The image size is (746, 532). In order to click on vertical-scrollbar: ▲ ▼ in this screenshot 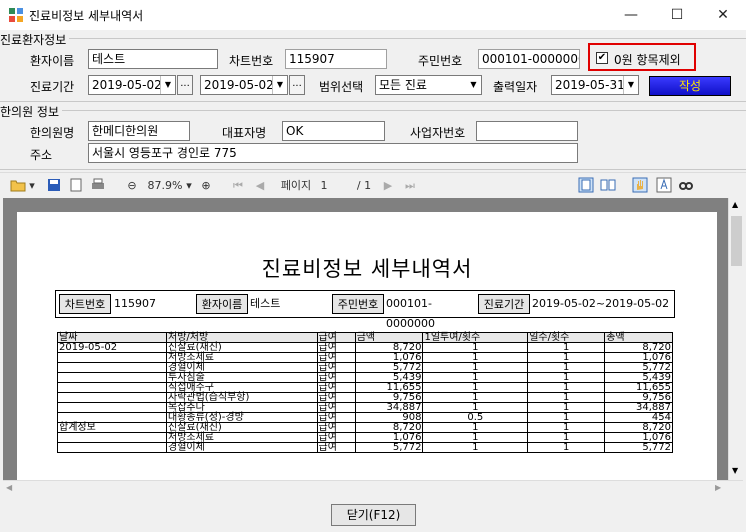, I will do `click(735, 339)`.